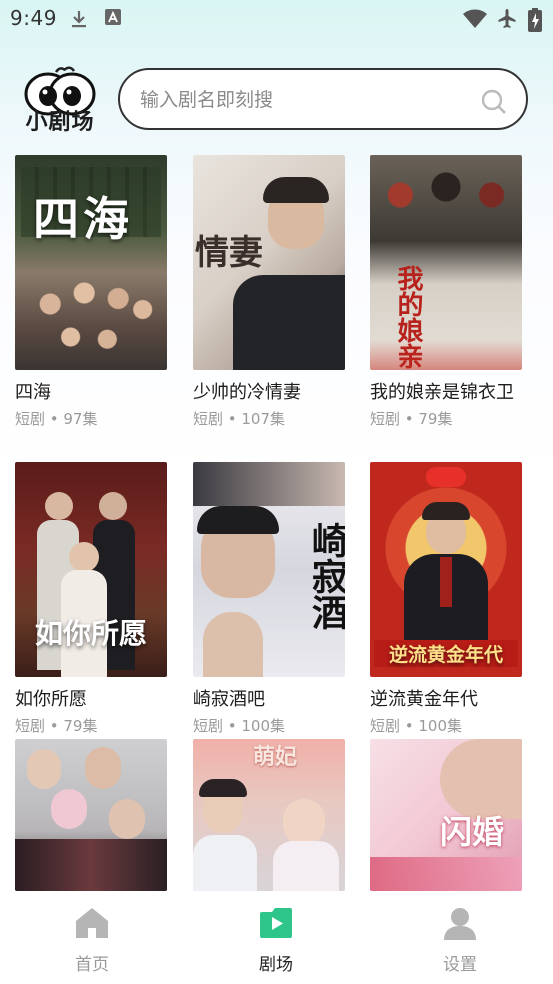 Image resolution: width=553 pixels, height=984 pixels. Describe the element at coordinates (446, 653) in the screenshot. I see `poster-title: 逆流黄金年代` at that location.